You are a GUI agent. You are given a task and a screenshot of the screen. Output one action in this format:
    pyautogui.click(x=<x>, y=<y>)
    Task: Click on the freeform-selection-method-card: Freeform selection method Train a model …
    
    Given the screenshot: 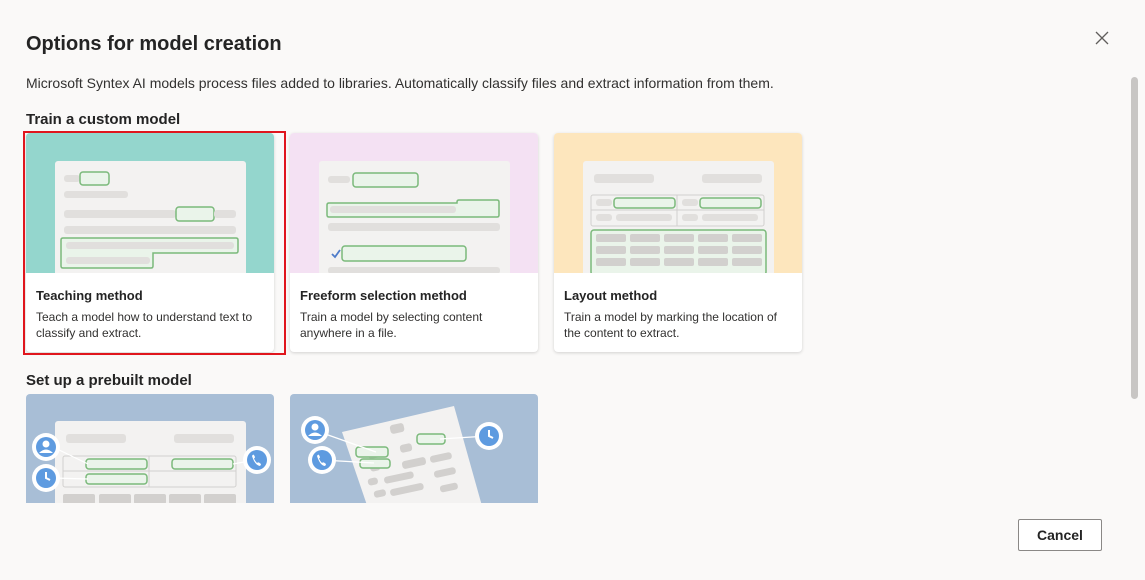 What is the action you would take?
    pyautogui.click(x=414, y=242)
    